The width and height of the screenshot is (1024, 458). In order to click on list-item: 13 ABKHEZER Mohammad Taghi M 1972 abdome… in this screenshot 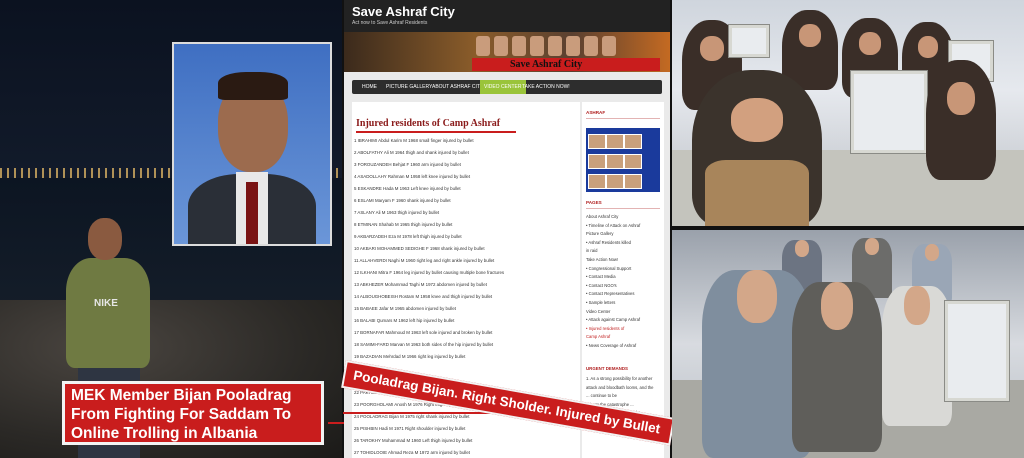, I will do `click(420, 284)`.